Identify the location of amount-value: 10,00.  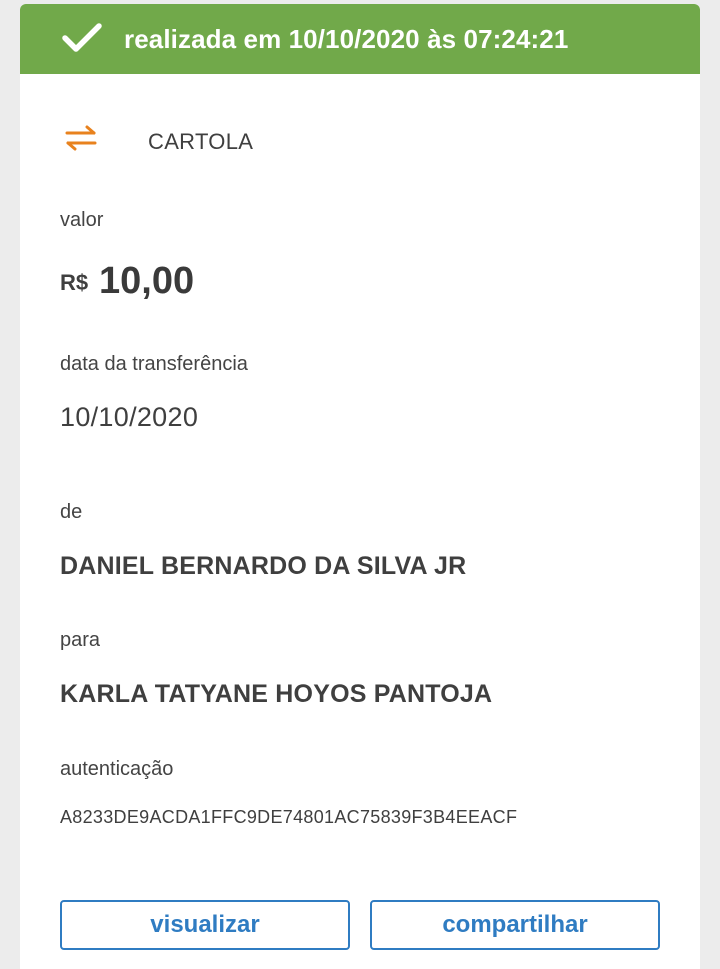
(147, 281).